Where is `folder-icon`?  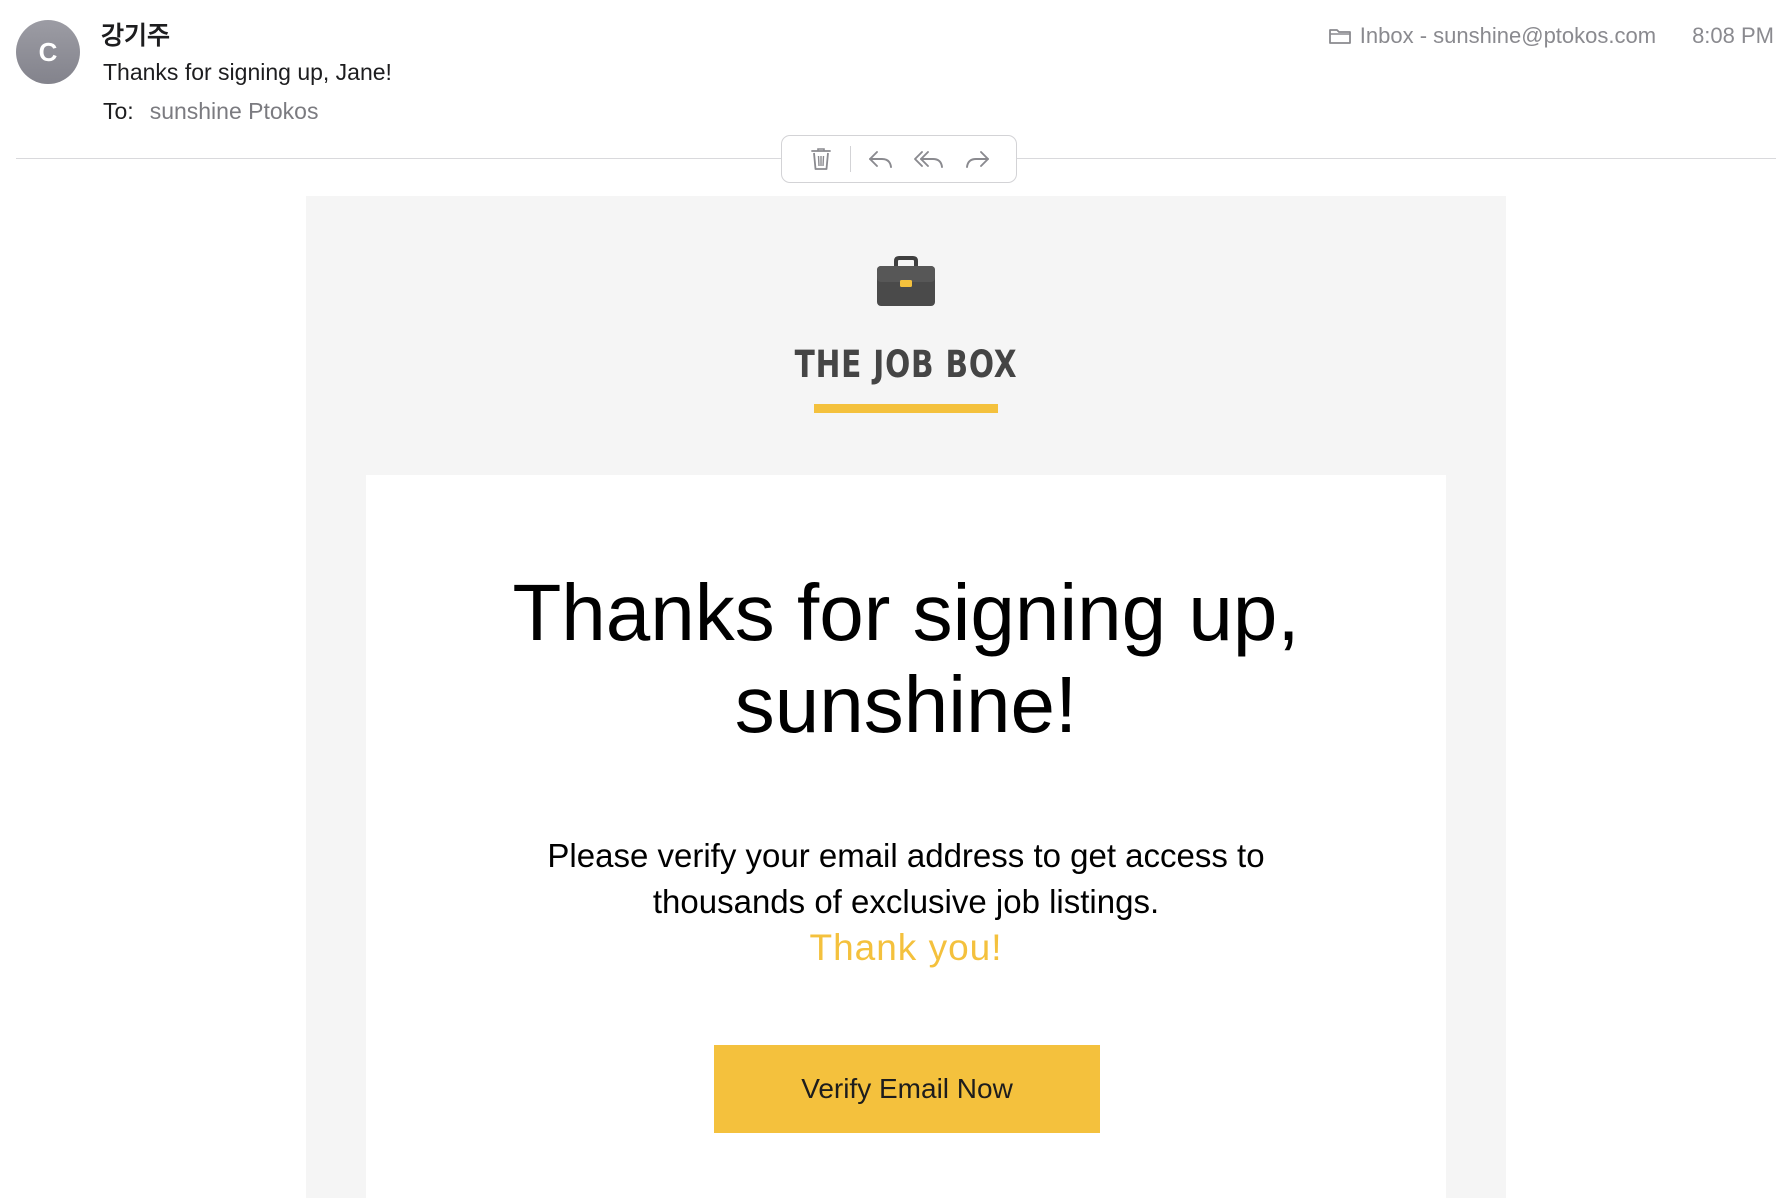
folder-icon is located at coordinates (1340, 36).